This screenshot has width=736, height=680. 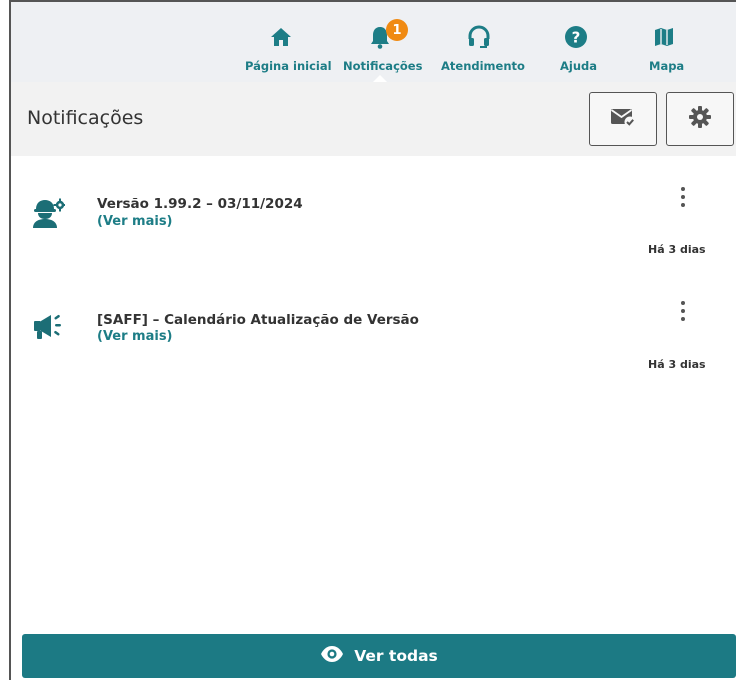 I want to click on nav-item-home: Página inicial, so click(x=285, y=42).